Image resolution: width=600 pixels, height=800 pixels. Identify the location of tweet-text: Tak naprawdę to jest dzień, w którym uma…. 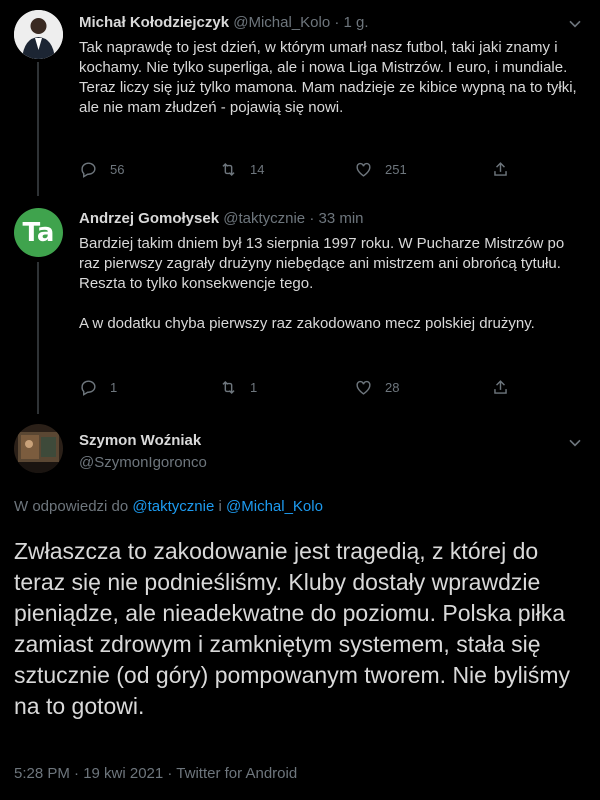
(328, 77).